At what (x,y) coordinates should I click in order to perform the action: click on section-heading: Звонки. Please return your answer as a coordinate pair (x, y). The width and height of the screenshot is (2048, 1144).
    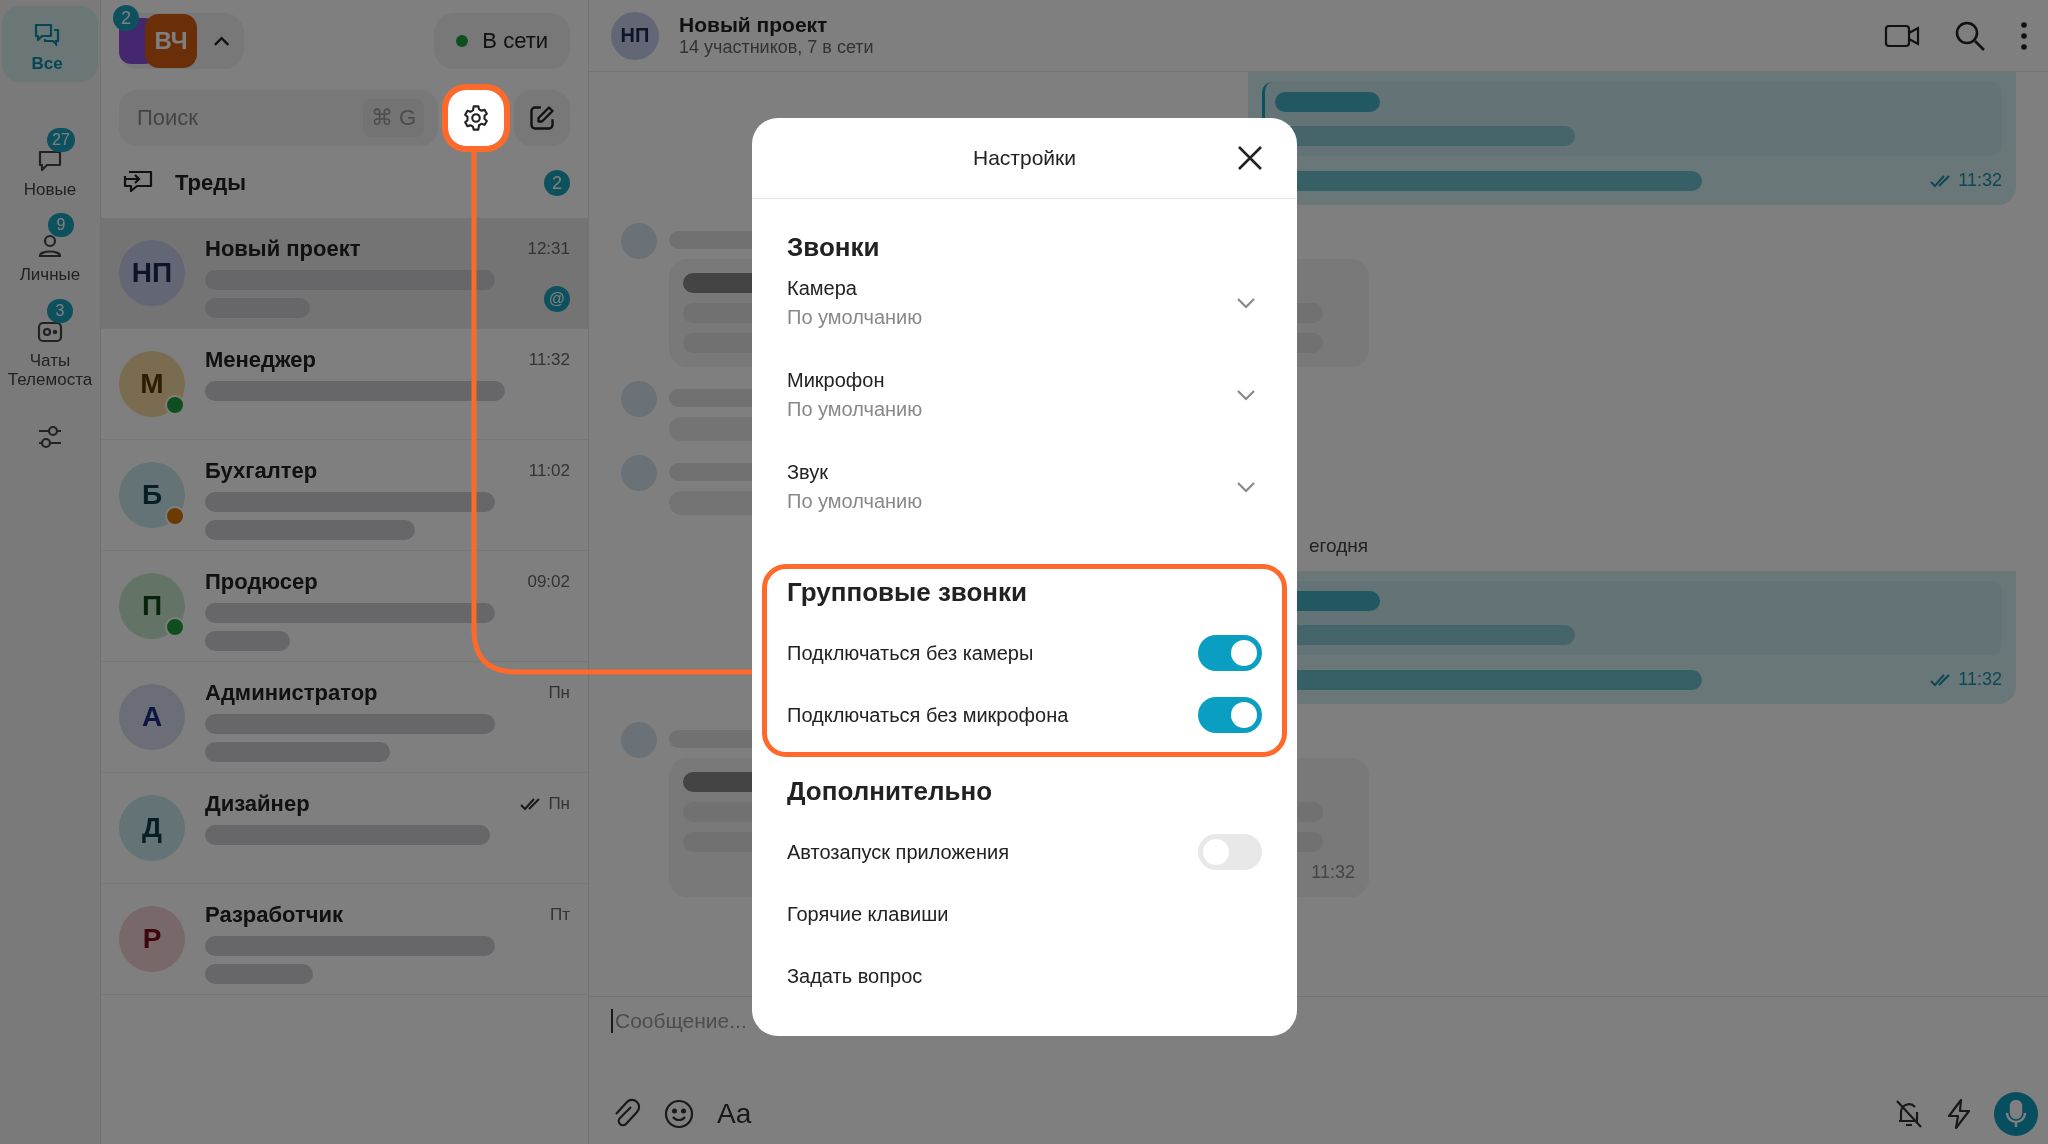
    Looking at the image, I should click on (833, 247).